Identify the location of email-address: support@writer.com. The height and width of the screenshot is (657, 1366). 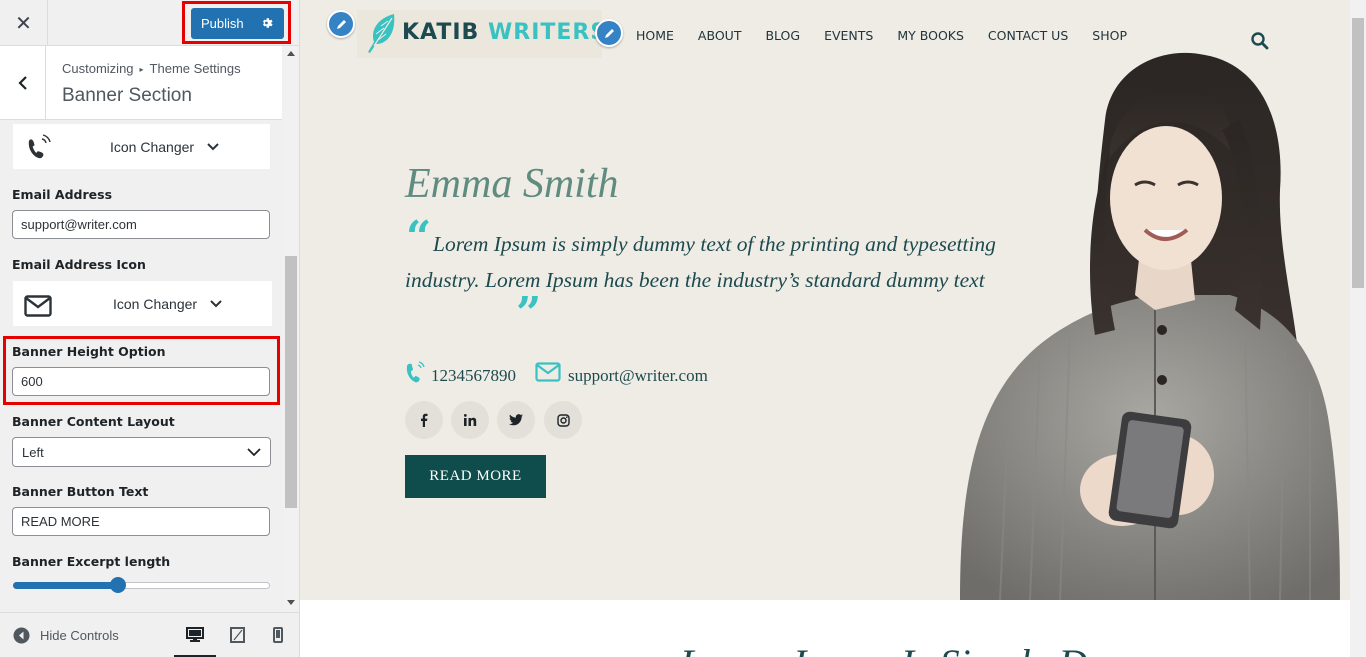
(638, 376).